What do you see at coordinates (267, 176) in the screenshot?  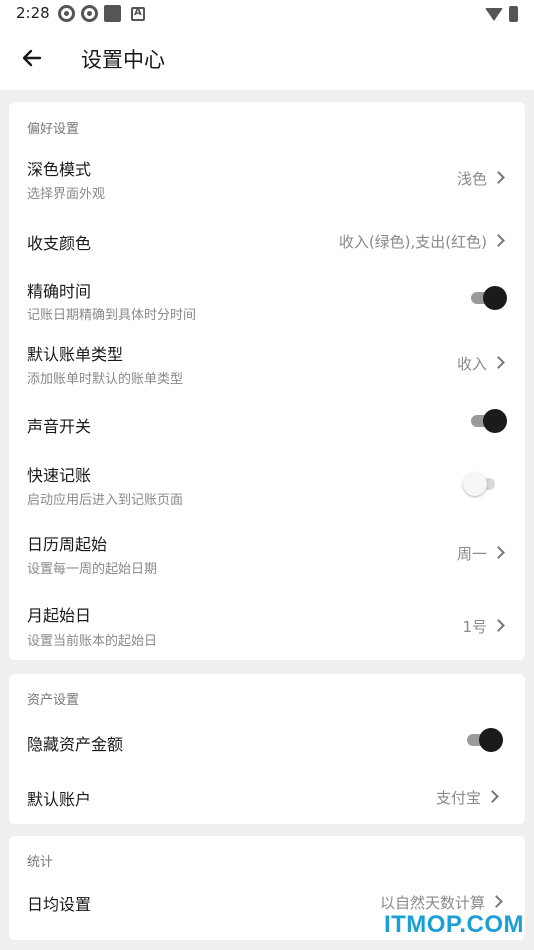 I see `row-dark-mode: 深色模式 选择界面外观 浅色` at bounding box center [267, 176].